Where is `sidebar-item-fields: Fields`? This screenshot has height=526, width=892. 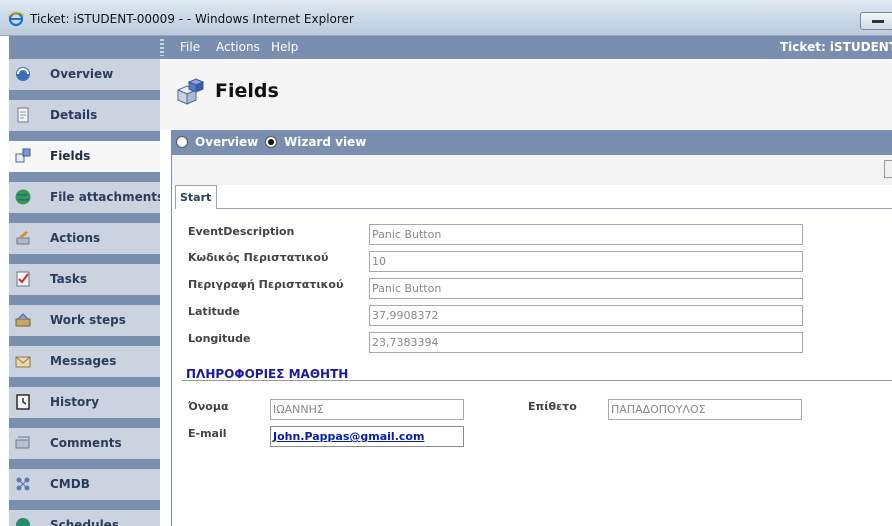 sidebar-item-fields: Fields is located at coordinates (84, 161).